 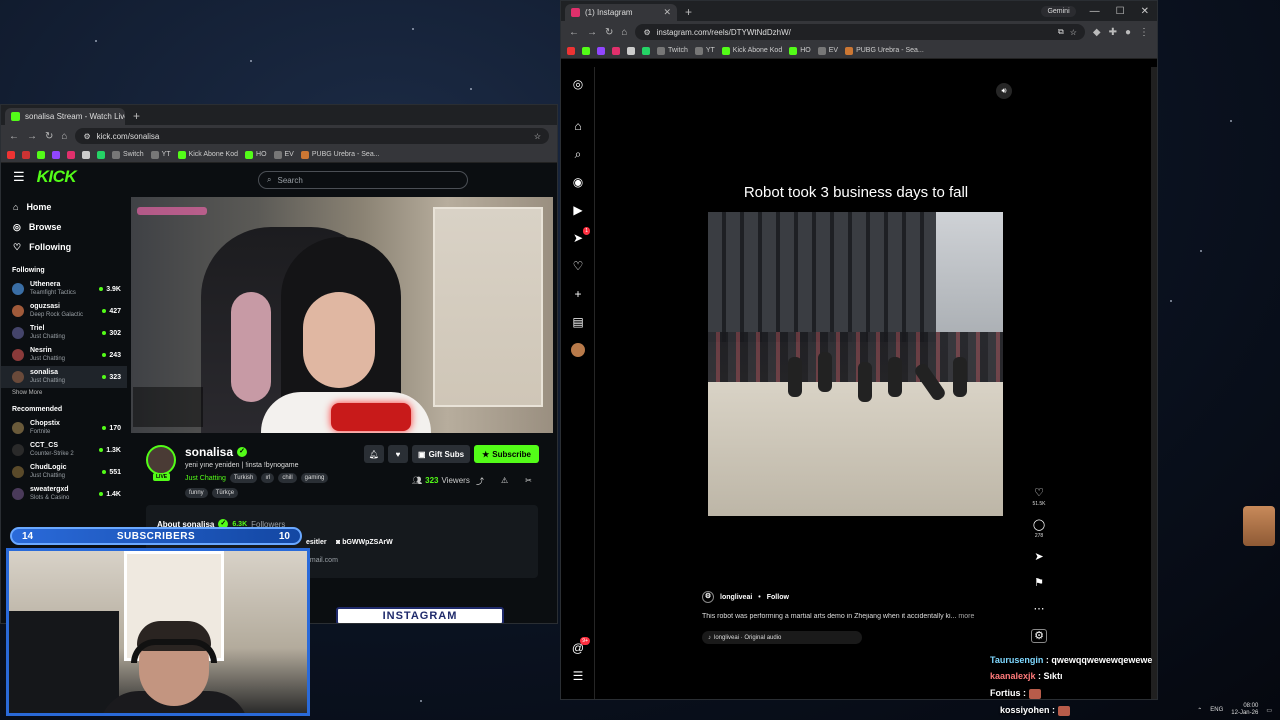 What do you see at coordinates (571, 50) in the screenshot?
I see `youtube-bookmark-icon` at bounding box center [571, 50].